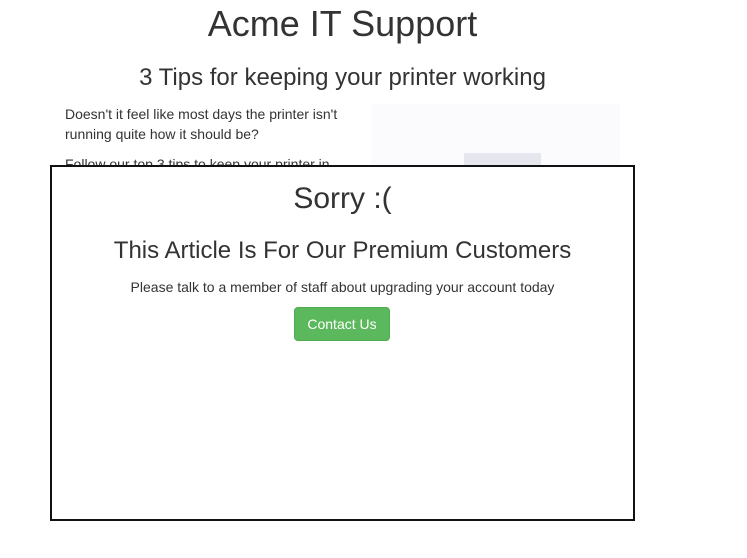 This screenshot has height=558, width=747. What do you see at coordinates (342, 23) in the screenshot?
I see `site-title: Acme IT Support` at bounding box center [342, 23].